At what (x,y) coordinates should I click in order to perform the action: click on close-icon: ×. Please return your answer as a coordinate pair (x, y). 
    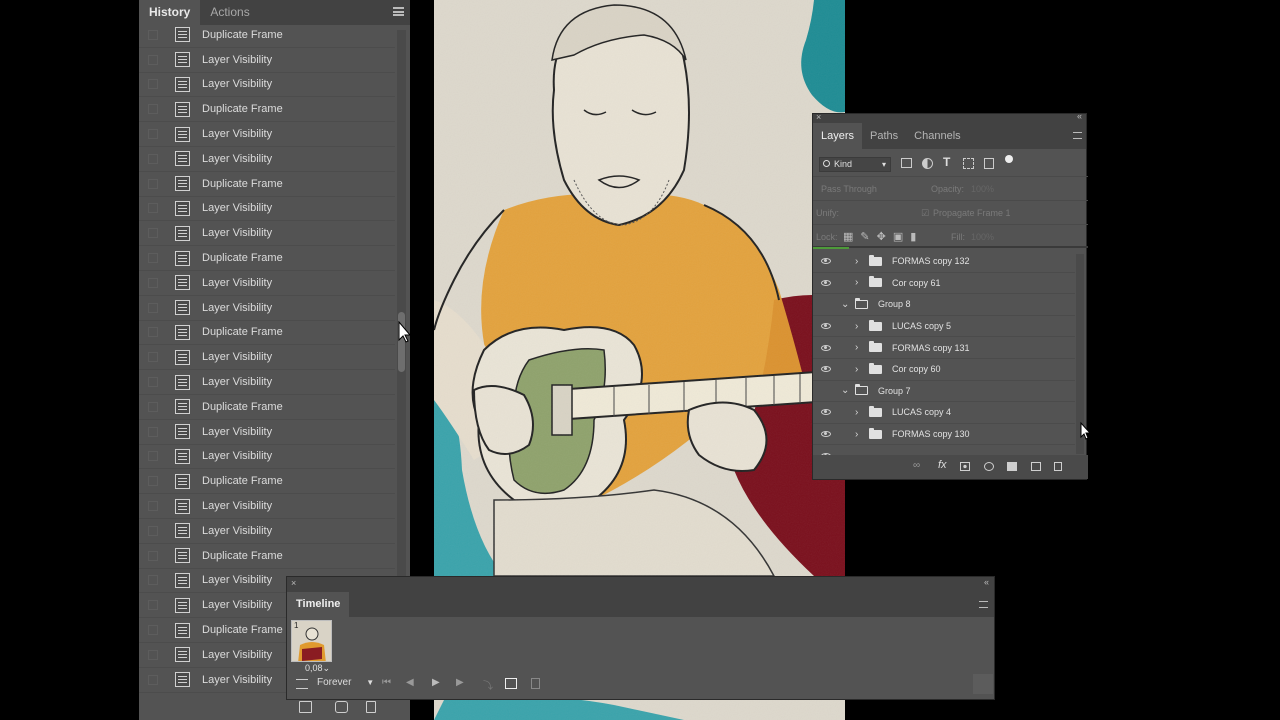
    Looking at the image, I should click on (818, 117).